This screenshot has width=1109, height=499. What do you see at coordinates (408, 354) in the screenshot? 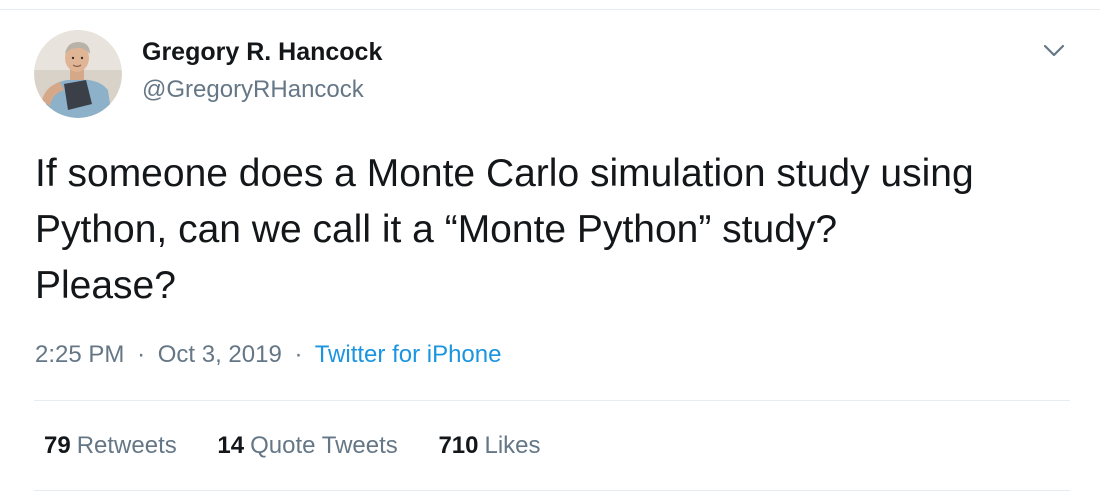
I see `tweet-source-link: Twitter for iPhone` at bounding box center [408, 354].